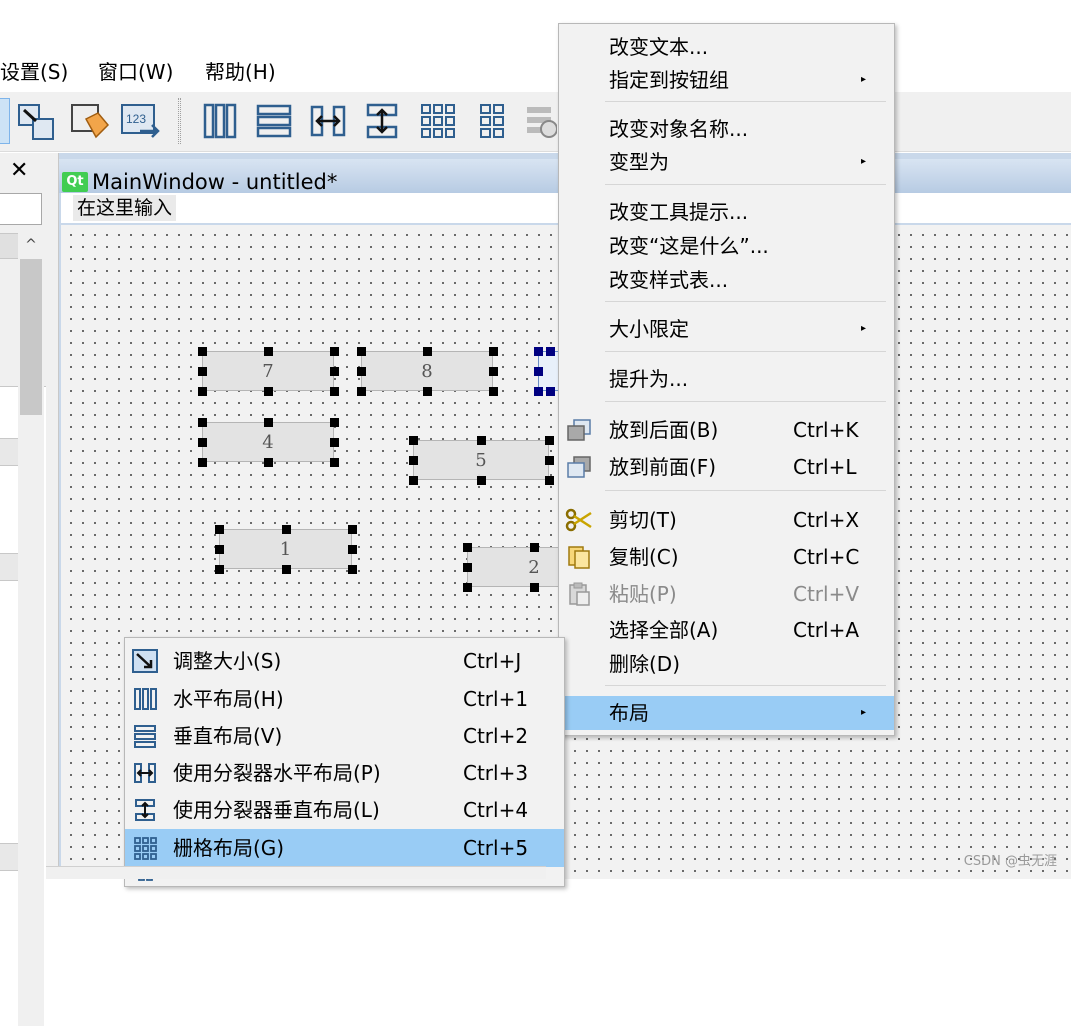 Image resolution: width=1071 pixels, height=1026 pixels. Describe the element at coordinates (539, 121) in the screenshot. I see `toolbar-break-layout-button` at that location.